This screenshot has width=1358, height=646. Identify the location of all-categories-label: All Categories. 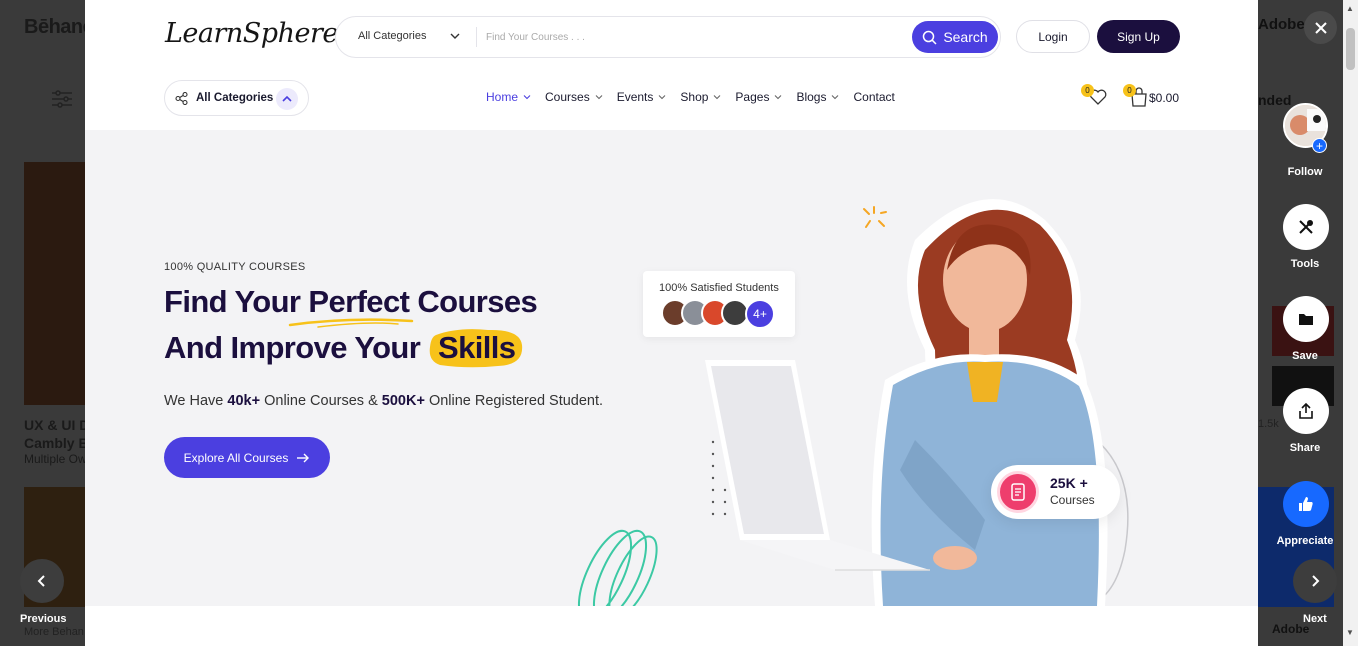
(235, 98).